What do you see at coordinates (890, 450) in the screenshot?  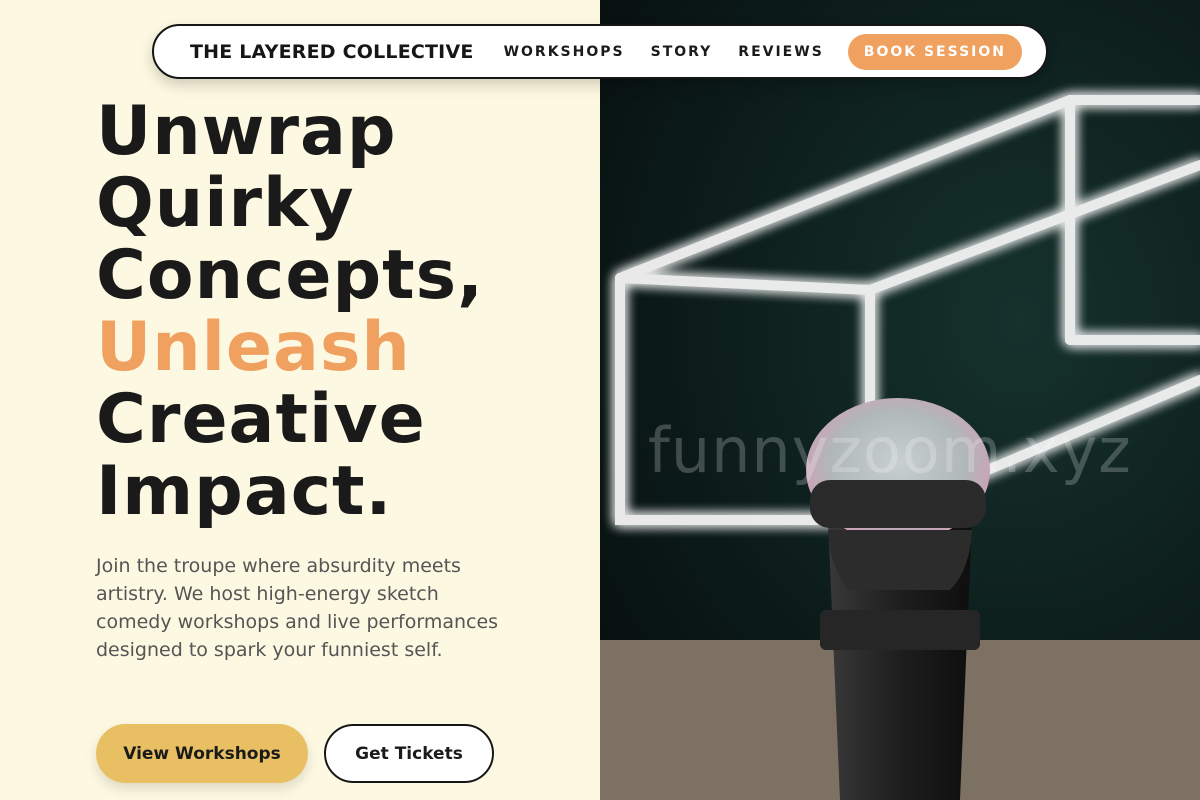 I see `watermark-text: funnyzoom.xyz` at bounding box center [890, 450].